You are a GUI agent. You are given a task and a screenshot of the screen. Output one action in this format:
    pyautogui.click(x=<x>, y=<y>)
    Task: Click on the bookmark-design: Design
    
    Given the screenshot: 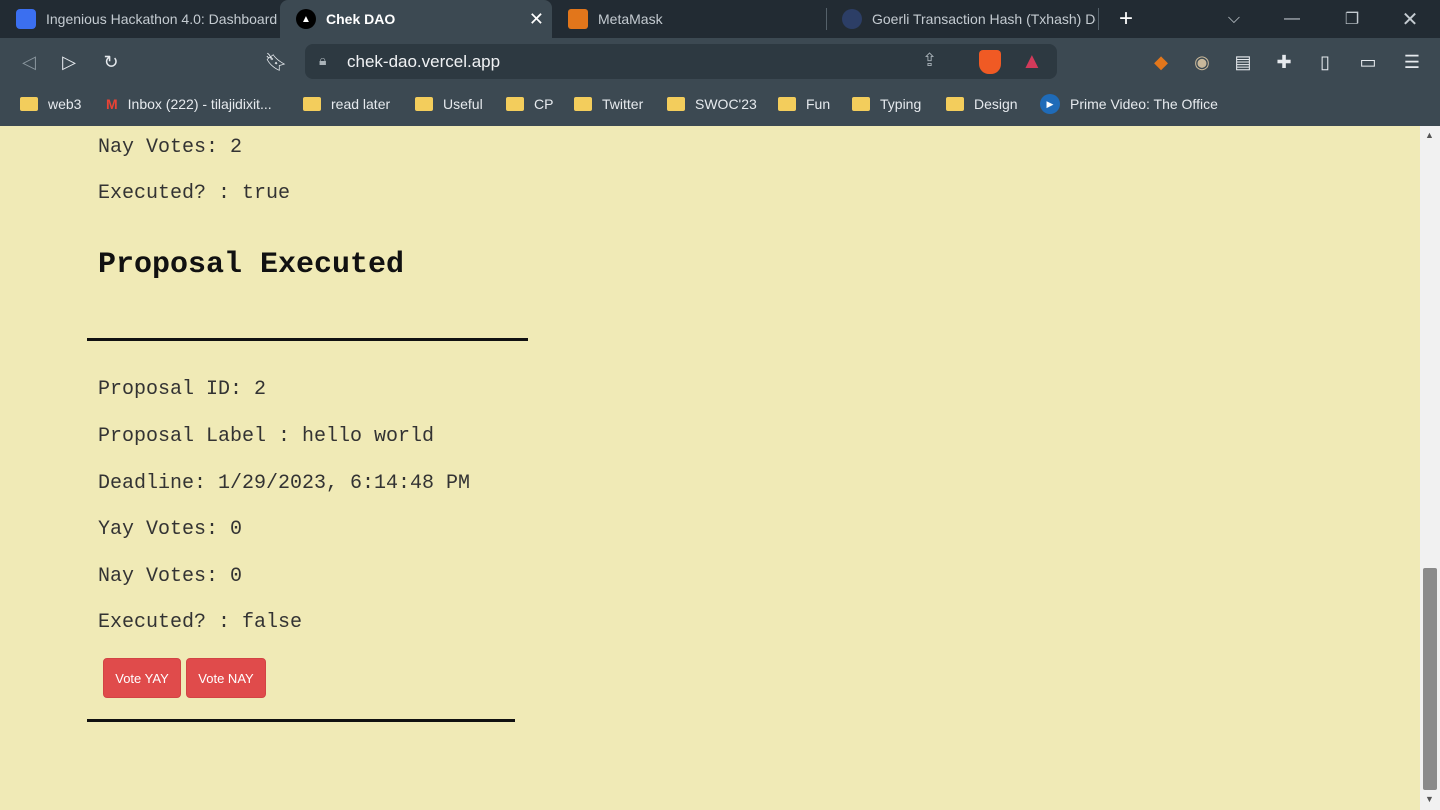 What is the action you would take?
    pyautogui.click(x=982, y=104)
    